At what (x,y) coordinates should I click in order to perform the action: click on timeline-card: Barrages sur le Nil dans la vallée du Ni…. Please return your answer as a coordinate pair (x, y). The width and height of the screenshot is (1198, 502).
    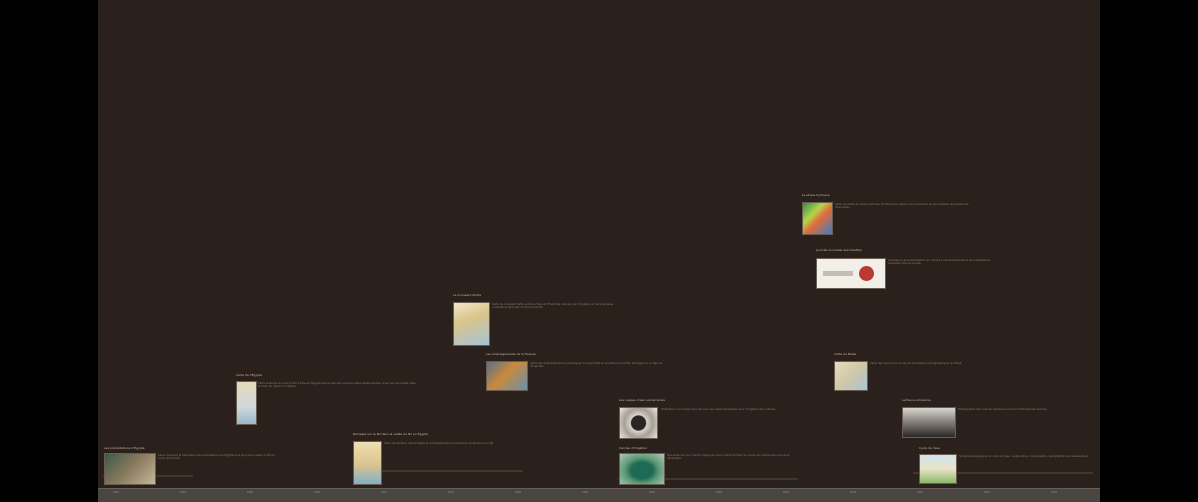
    Looking at the image, I should click on (438, 459).